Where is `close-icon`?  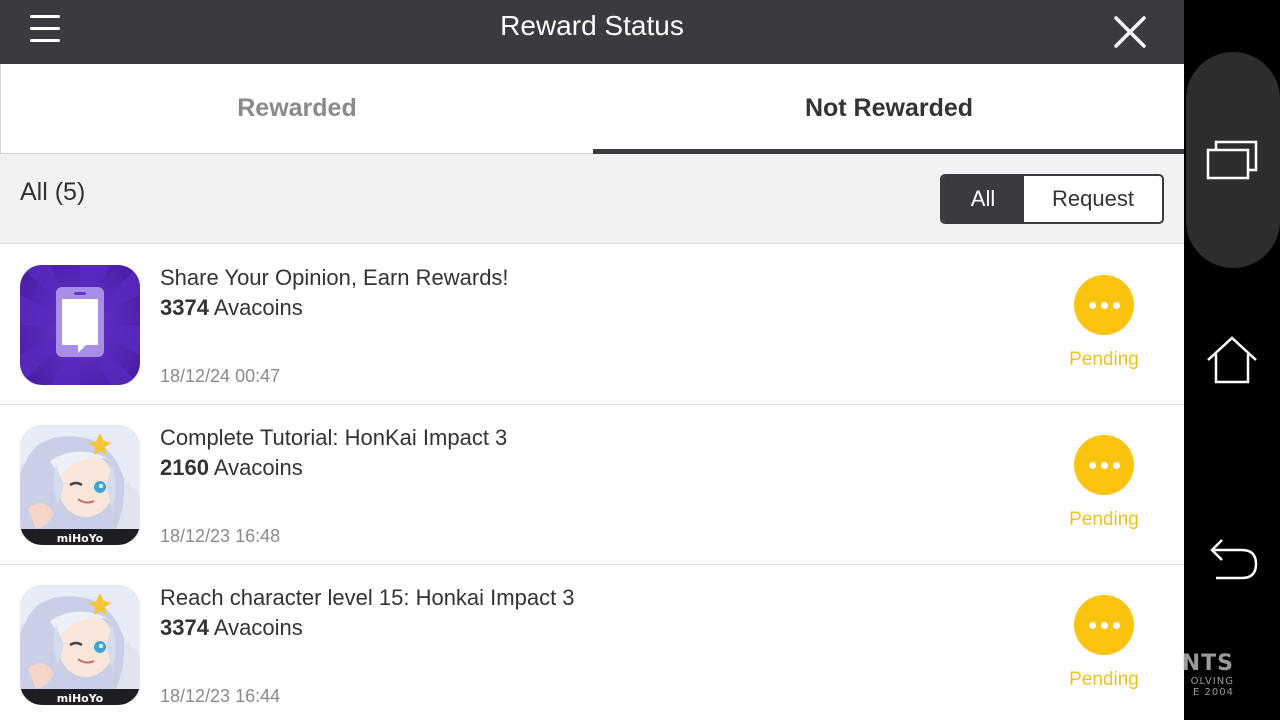 close-icon is located at coordinates (1130, 32).